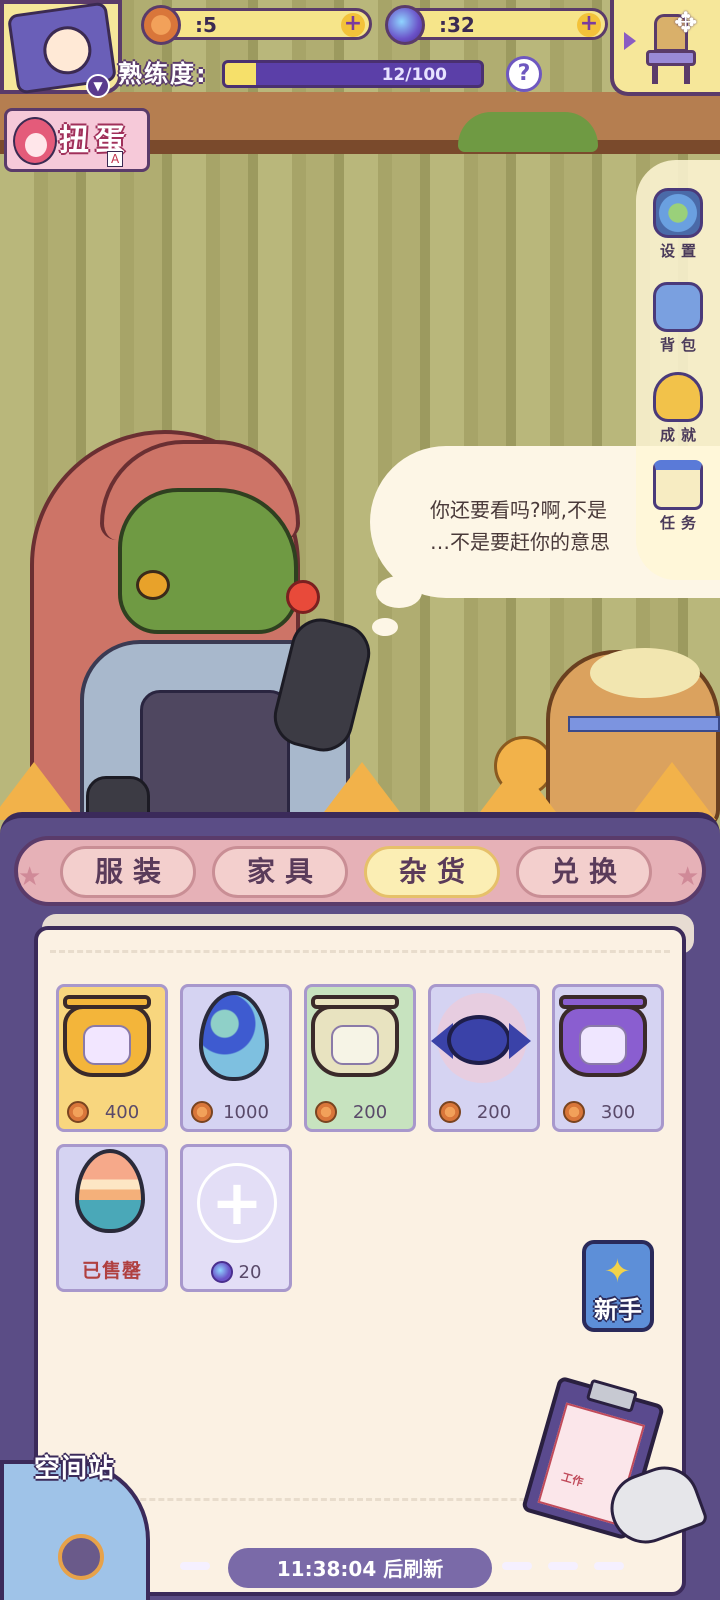  Describe the element at coordinates (208, 561) in the screenshot. I see `shopkeeper-croc-face` at that location.